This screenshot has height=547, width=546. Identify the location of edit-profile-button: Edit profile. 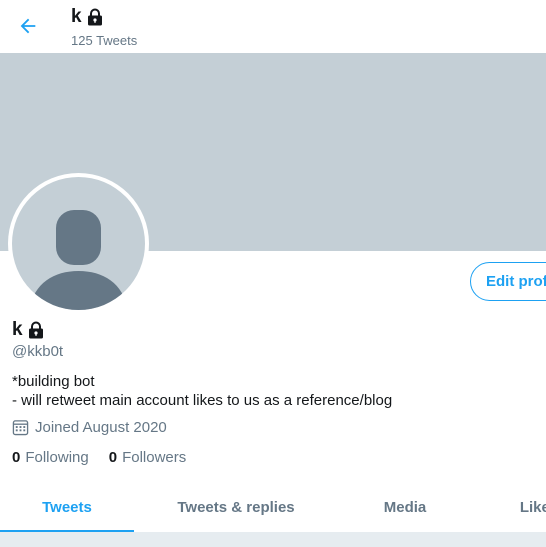
(508, 281).